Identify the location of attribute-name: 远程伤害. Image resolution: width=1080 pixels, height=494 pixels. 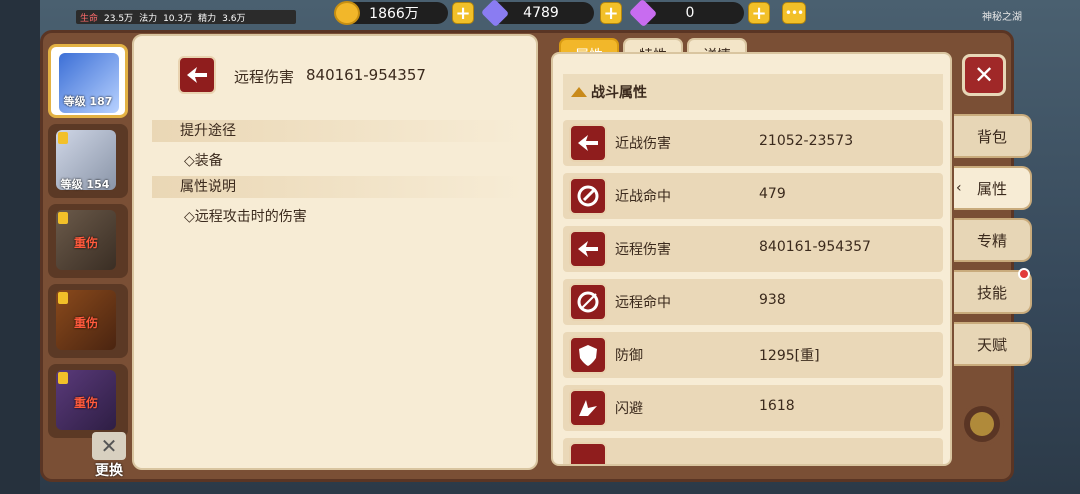
(643, 250).